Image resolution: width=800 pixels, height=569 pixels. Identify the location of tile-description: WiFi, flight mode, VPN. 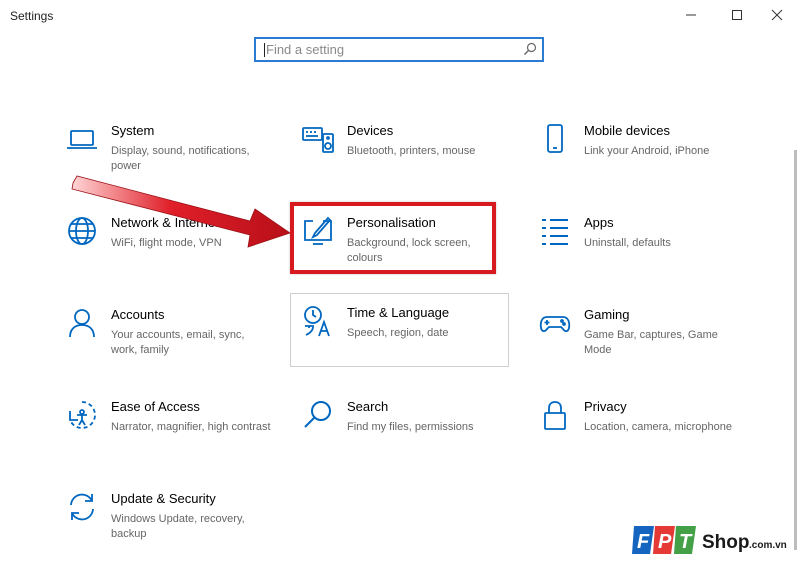
(166, 243).